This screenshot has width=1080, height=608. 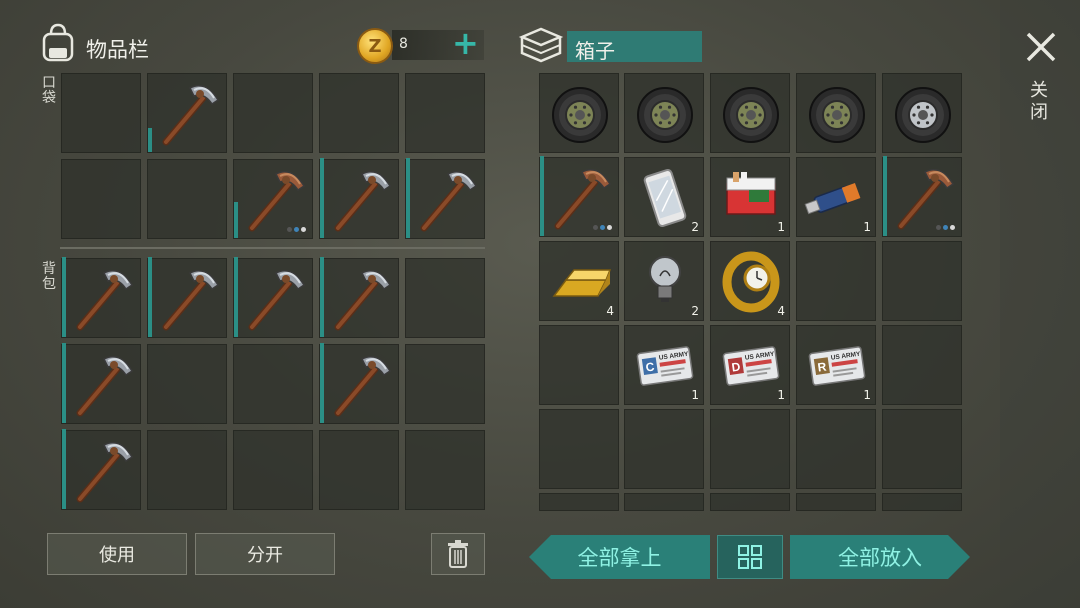 I want to click on inventory-title: 物品栏, so click(x=117, y=50).